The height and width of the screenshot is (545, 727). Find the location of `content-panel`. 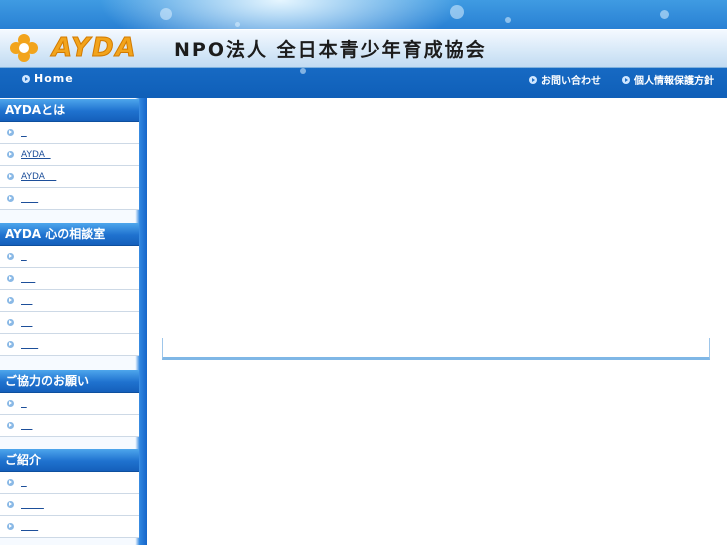

content-panel is located at coordinates (436, 349).